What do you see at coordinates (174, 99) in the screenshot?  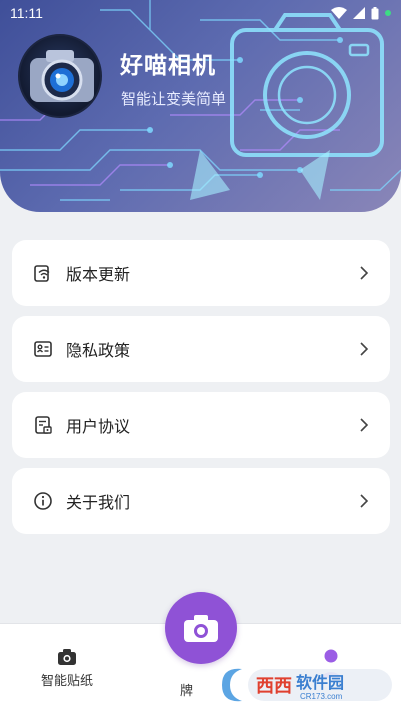 I see `app-slogan: 智能让变美简单` at bounding box center [174, 99].